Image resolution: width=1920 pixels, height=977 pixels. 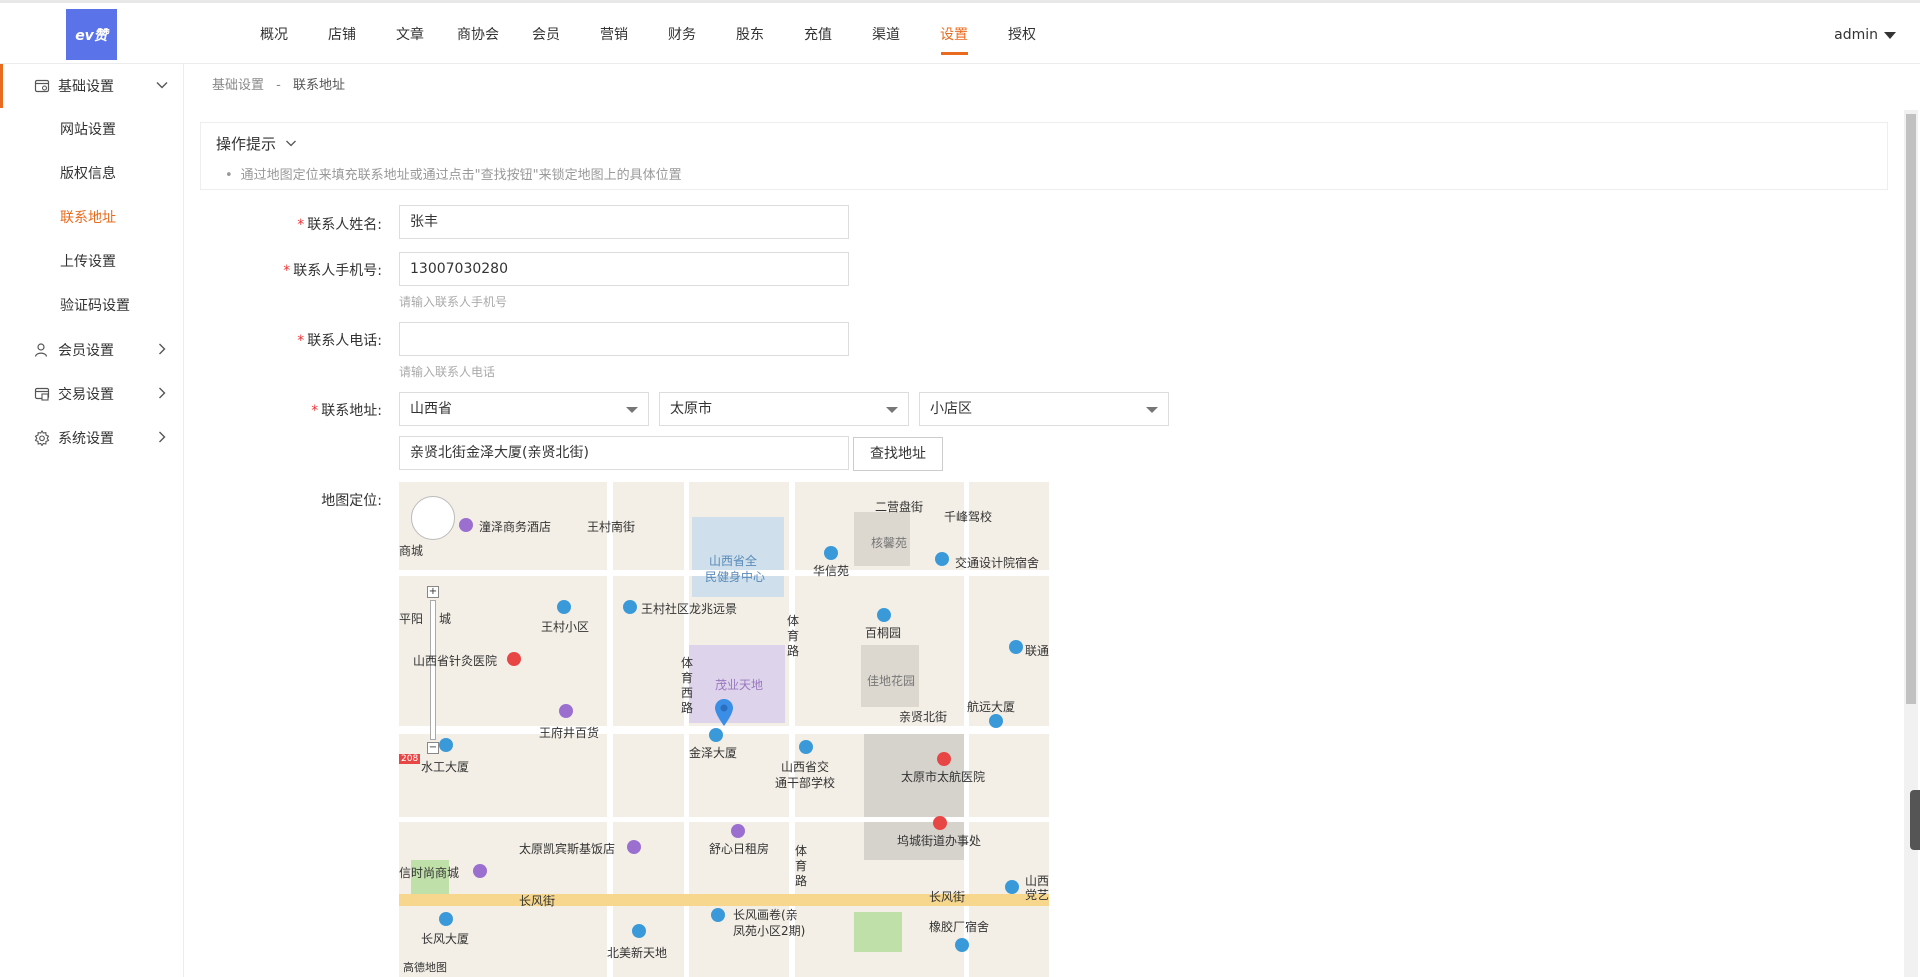 What do you see at coordinates (546, 35) in the screenshot?
I see `nav-item-member: 会员` at bounding box center [546, 35].